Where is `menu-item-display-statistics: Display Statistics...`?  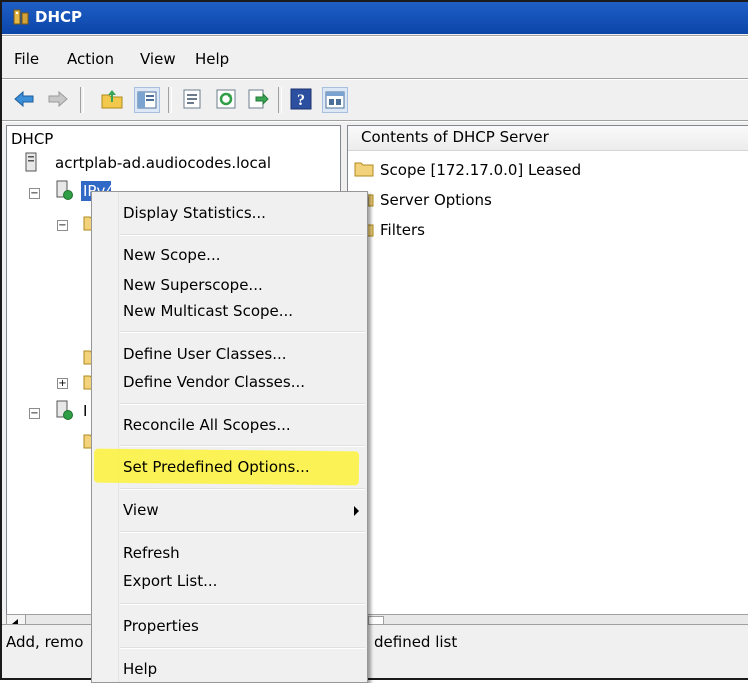
menu-item-display-statistics: Display Statistics... is located at coordinates (194, 213).